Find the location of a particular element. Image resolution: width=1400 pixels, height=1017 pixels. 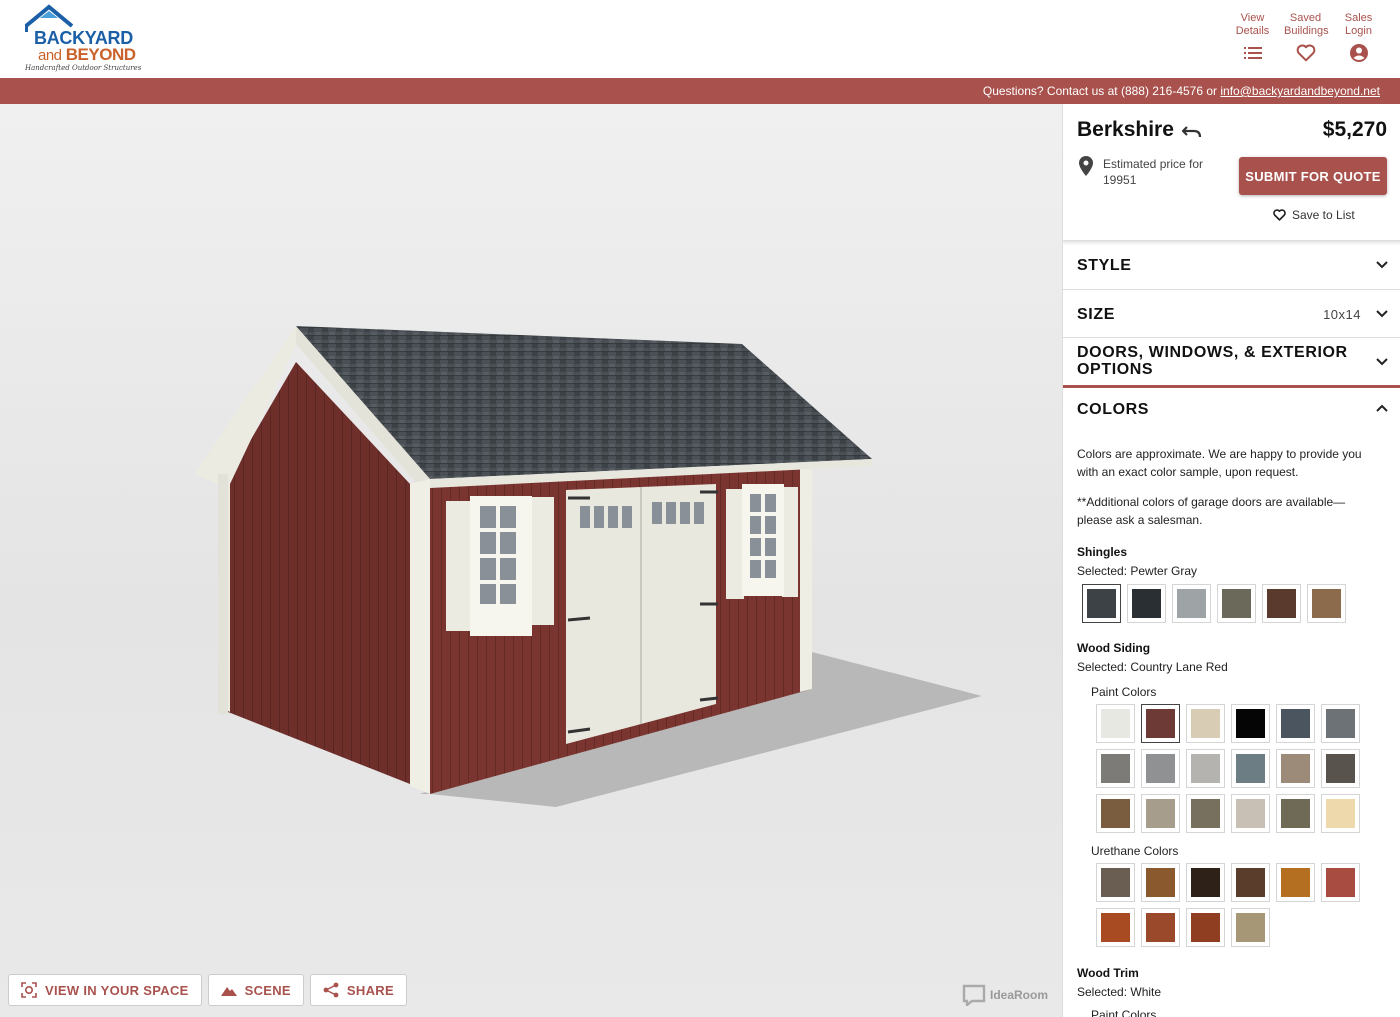

share-button: SHARE is located at coordinates (358, 990).